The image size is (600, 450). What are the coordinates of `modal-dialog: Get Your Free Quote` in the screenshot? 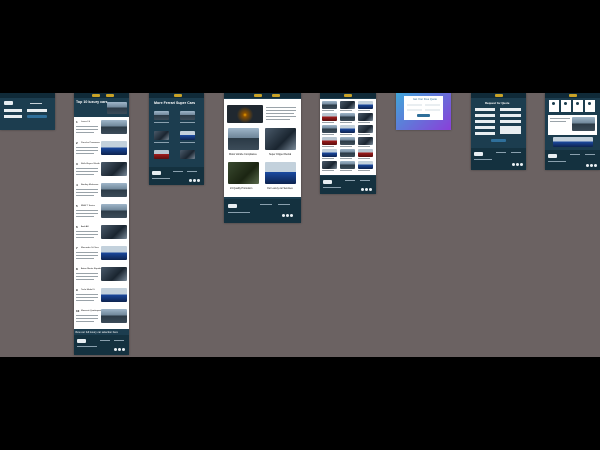 It's located at (423, 108).